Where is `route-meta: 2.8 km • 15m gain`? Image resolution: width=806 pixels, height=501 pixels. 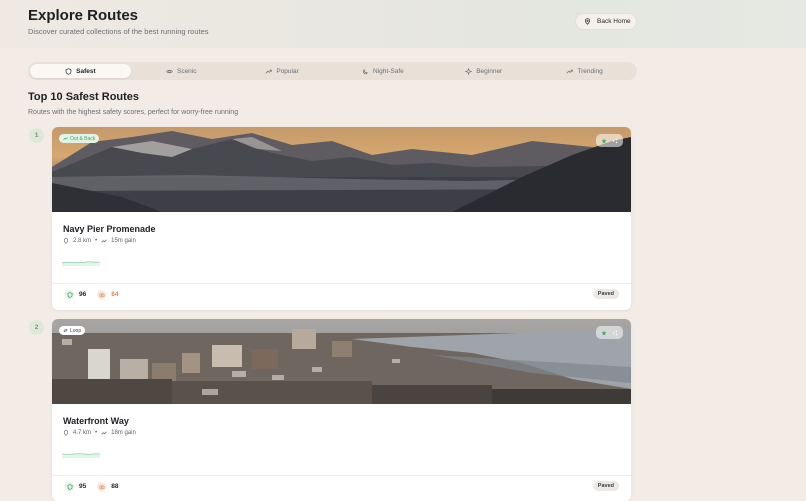 route-meta: 2.8 km • 15m gain is located at coordinates (99, 241).